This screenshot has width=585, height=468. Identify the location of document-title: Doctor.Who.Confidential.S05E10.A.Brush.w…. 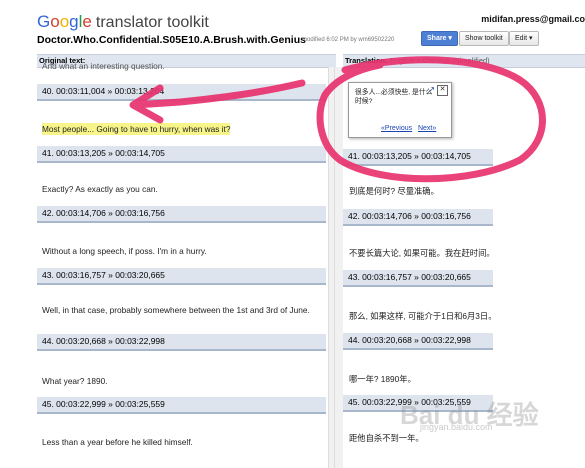
(171, 40).